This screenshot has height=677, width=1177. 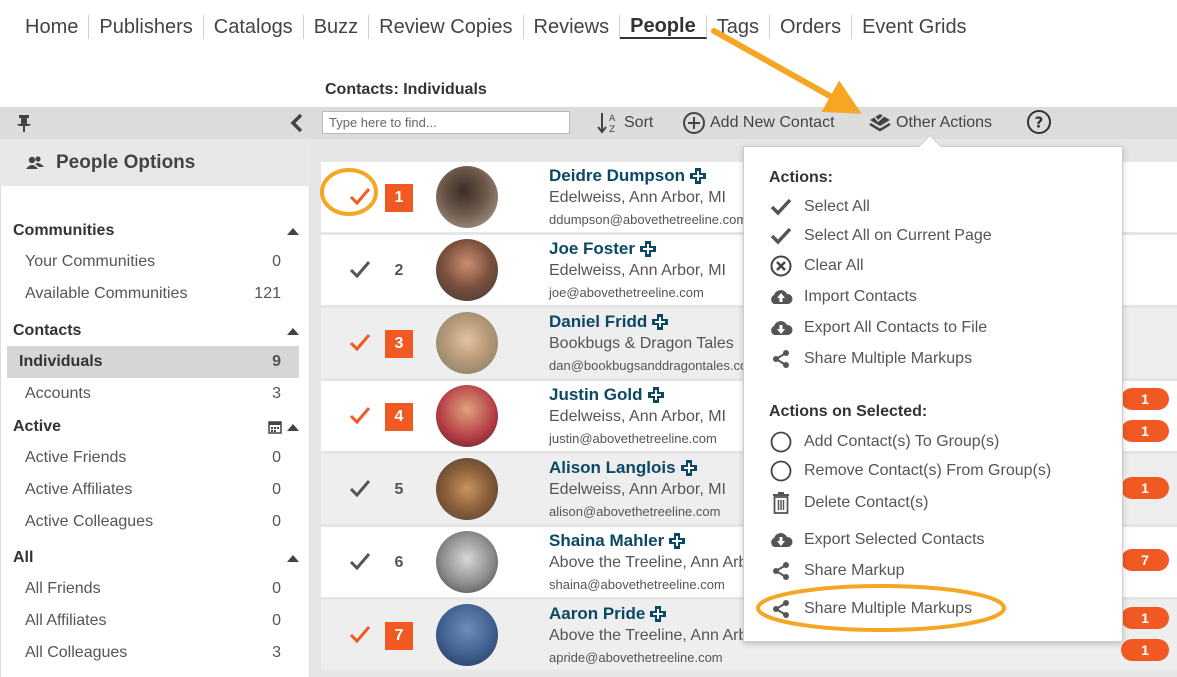 I want to click on sidebar-item-label: Your Communities, so click(x=90, y=261).